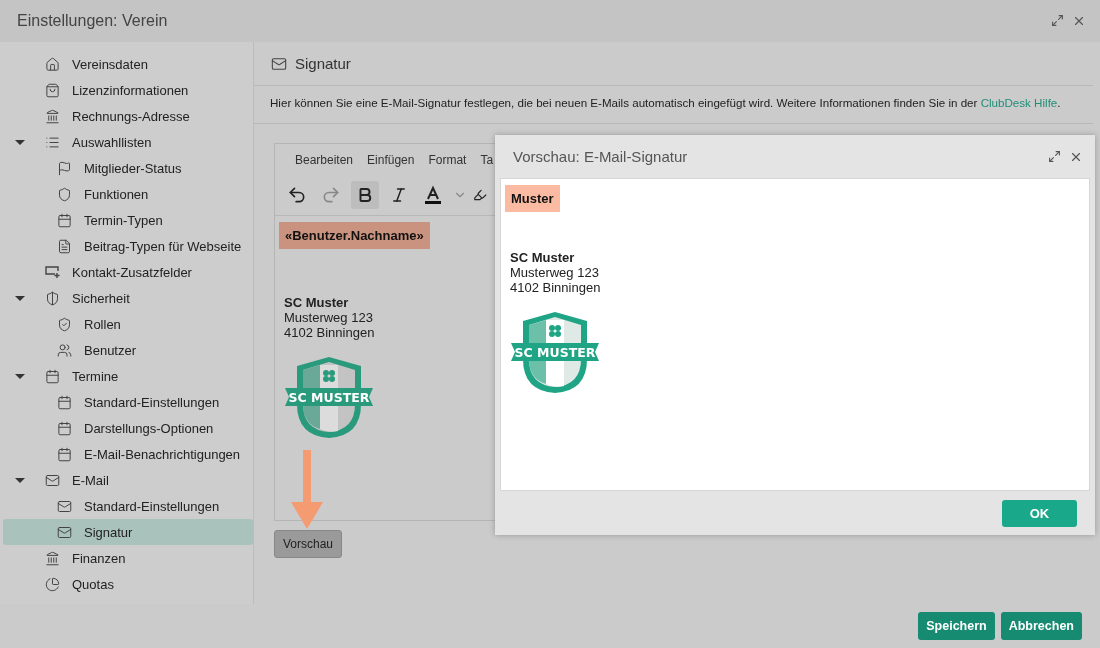  I want to click on preview-button: Vorschau, so click(308, 544).